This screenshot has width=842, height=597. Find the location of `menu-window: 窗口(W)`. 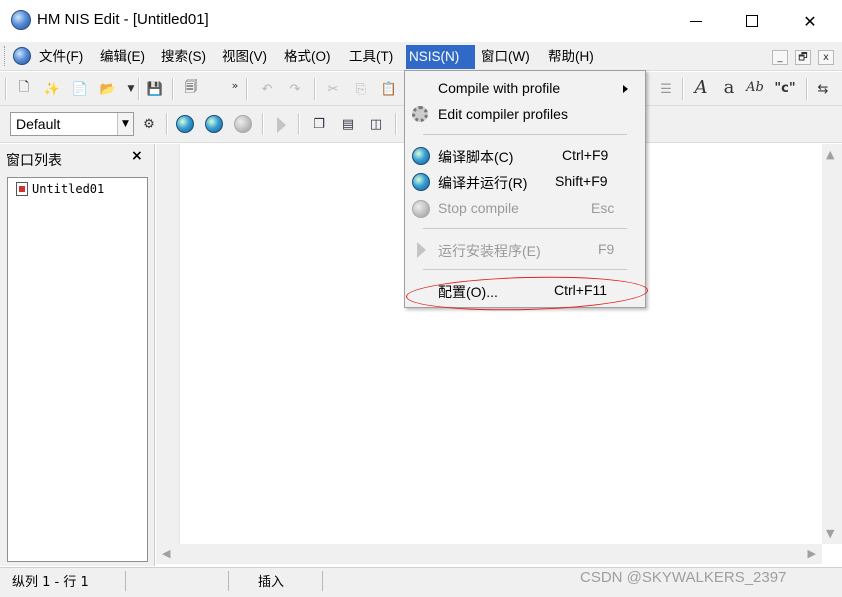

menu-window: 窗口(W) is located at coordinates (505, 57).